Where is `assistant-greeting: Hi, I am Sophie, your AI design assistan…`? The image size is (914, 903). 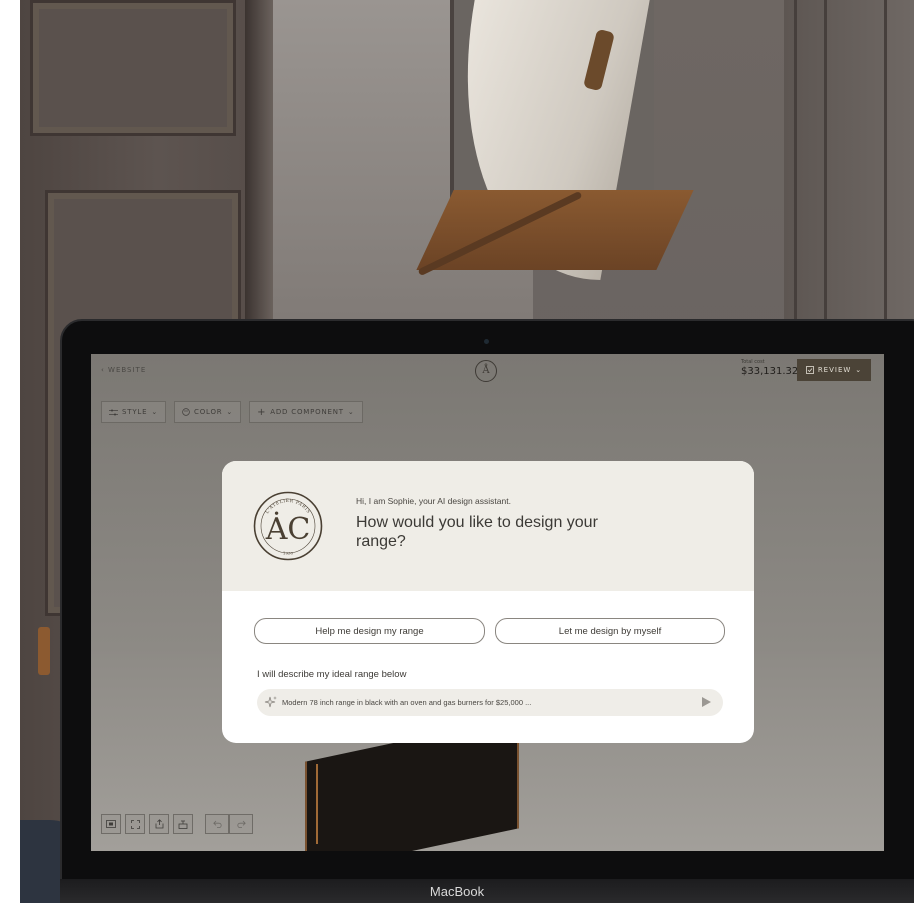
assistant-greeting: Hi, I am Sophie, your AI design assistan… is located at coordinates (433, 501).